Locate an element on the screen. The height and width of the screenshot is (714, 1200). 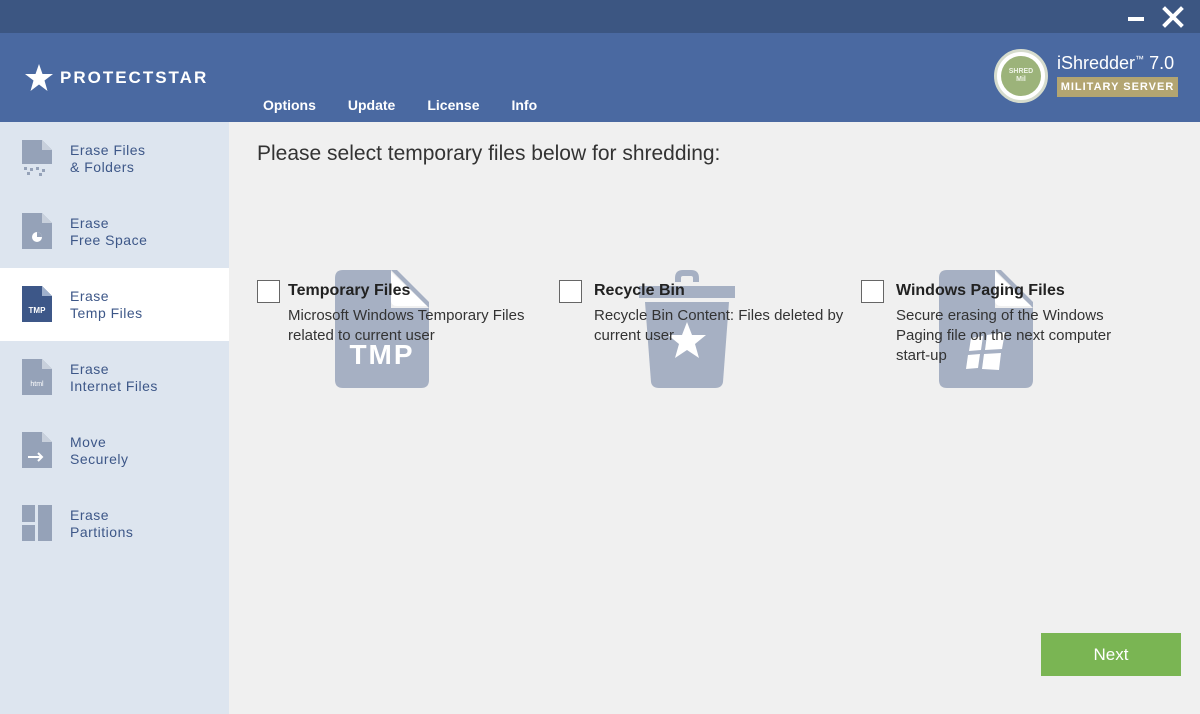
next-button: Next is located at coordinates (1111, 654).